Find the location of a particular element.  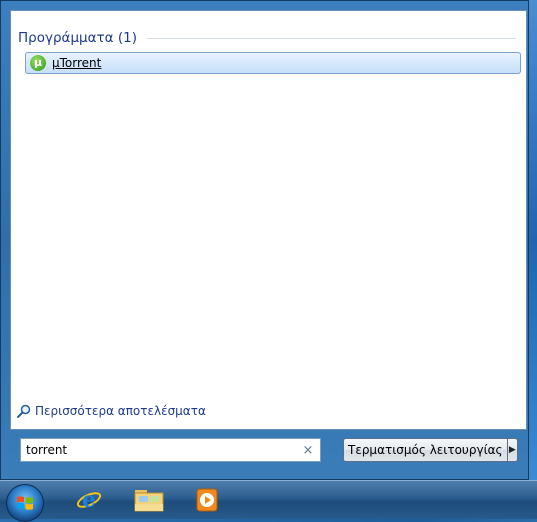

programs-section-title: Προγράμματα (1) is located at coordinates (77, 38).